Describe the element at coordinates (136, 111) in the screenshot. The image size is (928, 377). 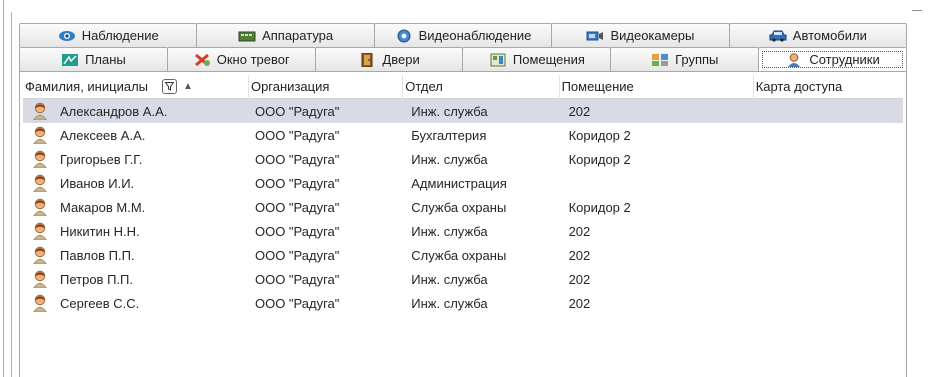
I see `cell-name: Александров А.А.` at that location.